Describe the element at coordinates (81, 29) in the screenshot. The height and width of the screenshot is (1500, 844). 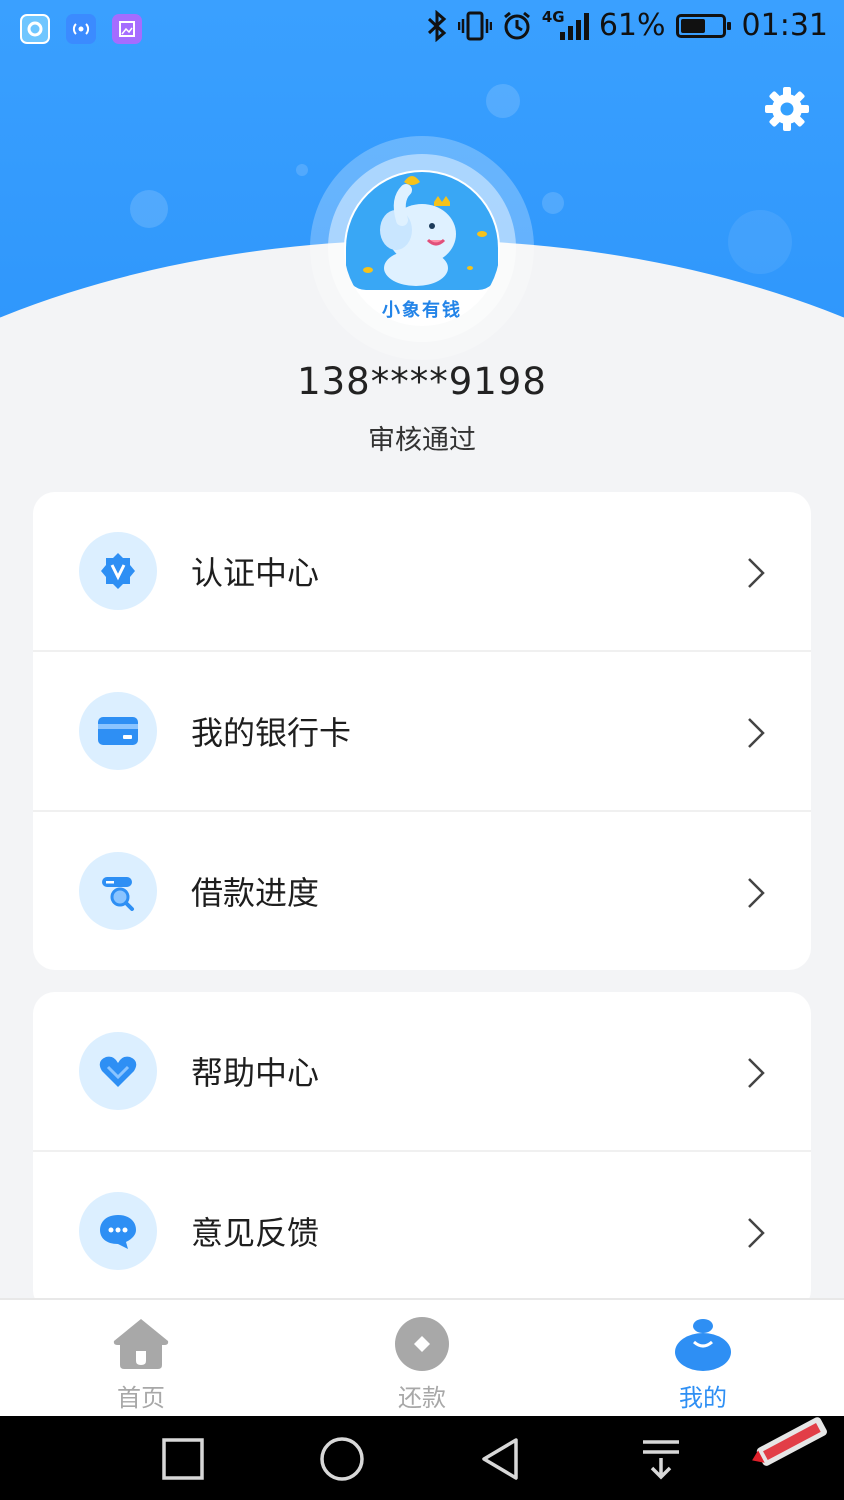
I see `hotspot-icon` at that location.